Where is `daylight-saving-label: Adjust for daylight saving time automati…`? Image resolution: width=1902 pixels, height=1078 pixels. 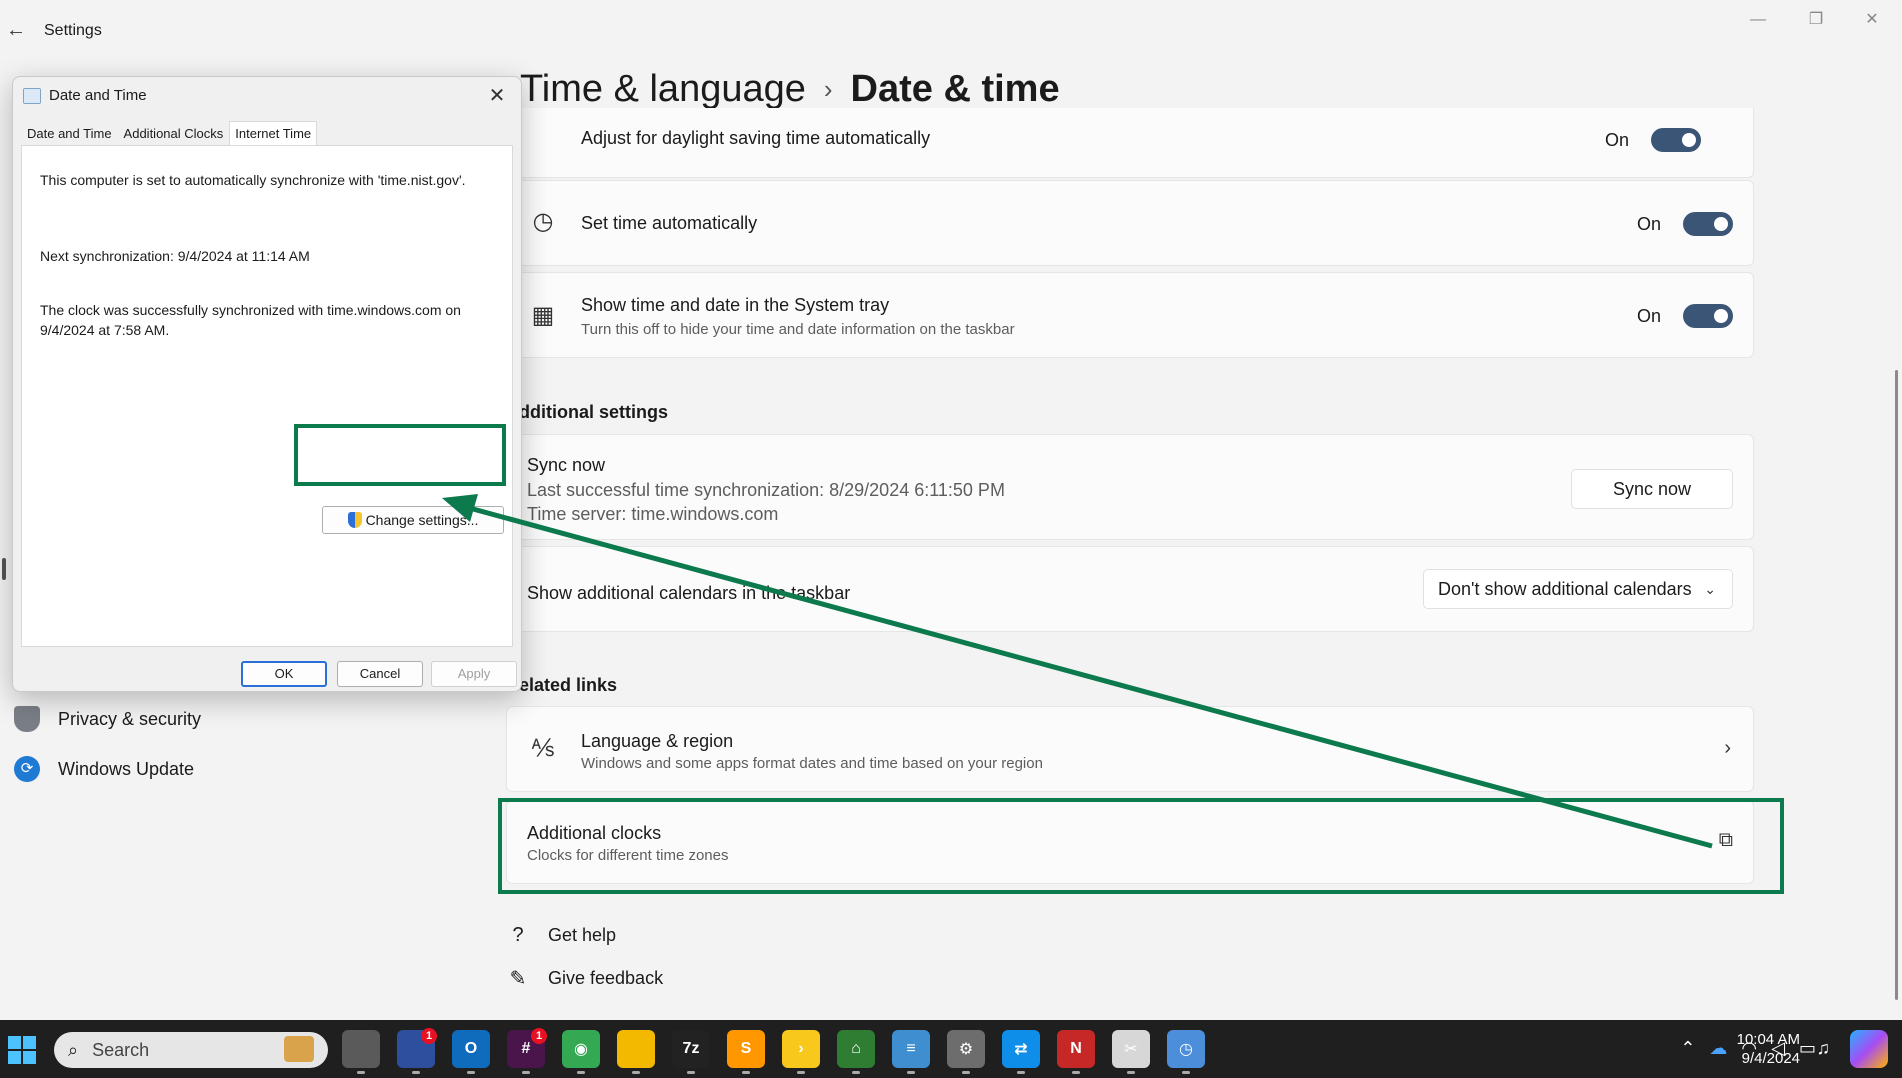 daylight-saving-label: Adjust for daylight saving time automati… is located at coordinates (756, 138).